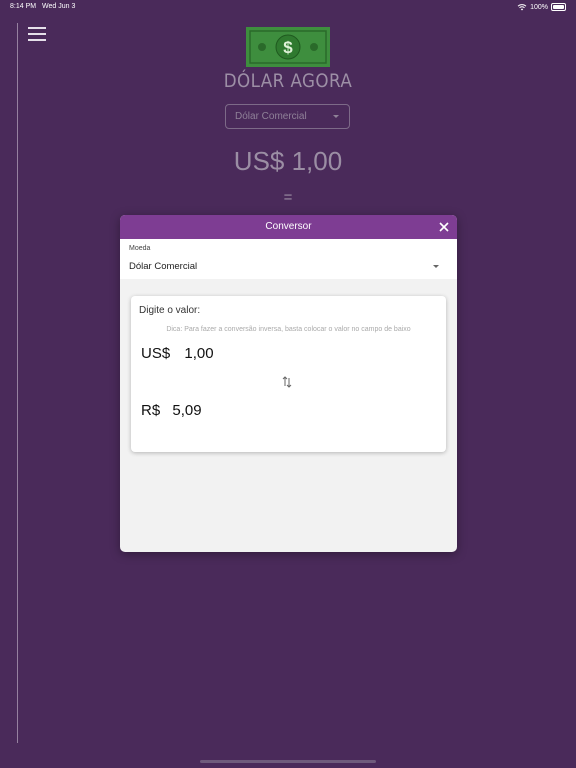 Image resolution: width=576 pixels, height=768 pixels. What do you see at coordinates (288, 81) in the screenshot?
I see `app-title: DÓLAR AGORA` at bounding box center [288, 81].